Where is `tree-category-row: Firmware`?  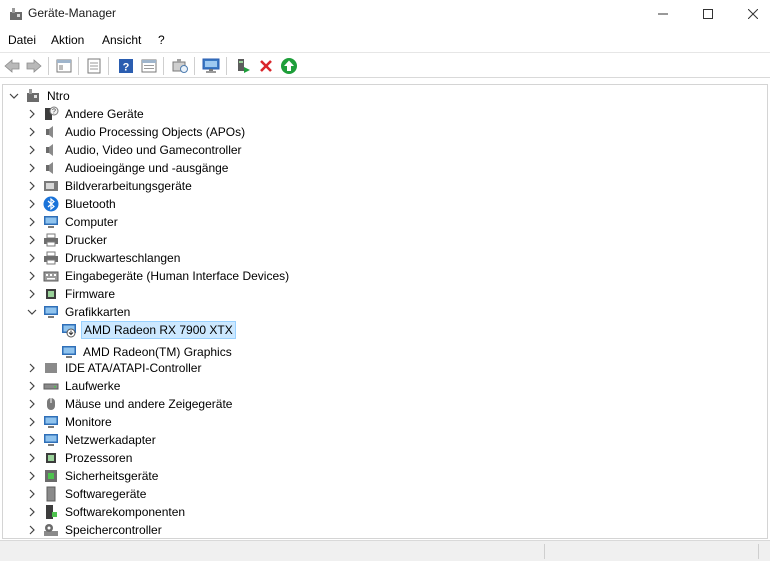 tree-category-row: Firmware is located at coordinates (72, 294).